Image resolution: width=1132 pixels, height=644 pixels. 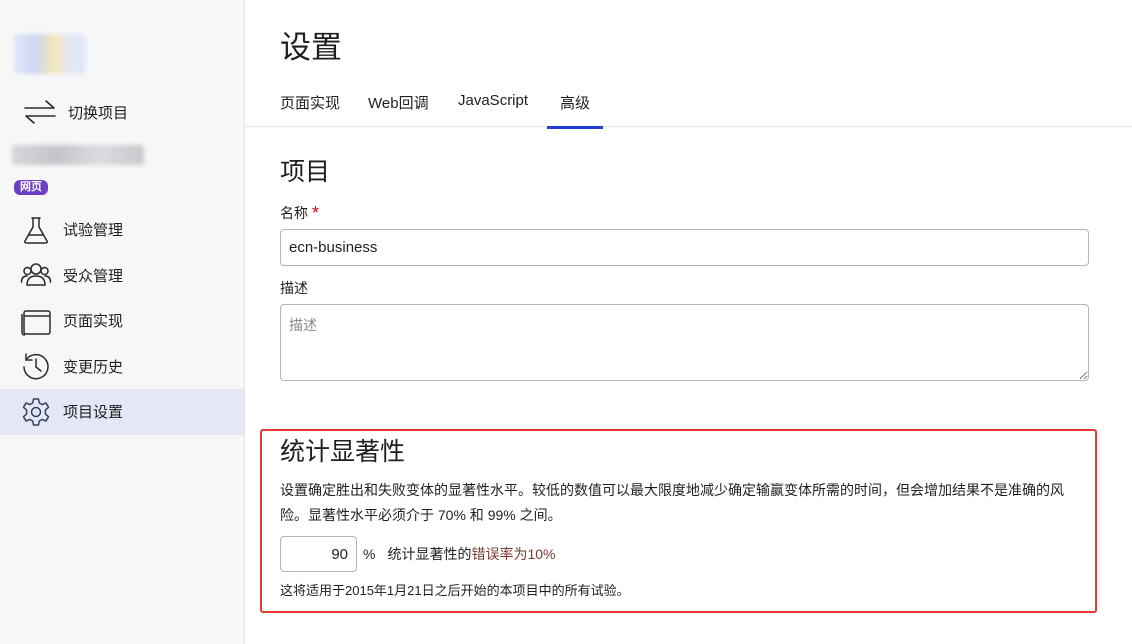 What do you see at coordinates (93, 322) in the screenshot?
I see `sidebar-item-label: 页面实现` at bounding box center [93, 322].